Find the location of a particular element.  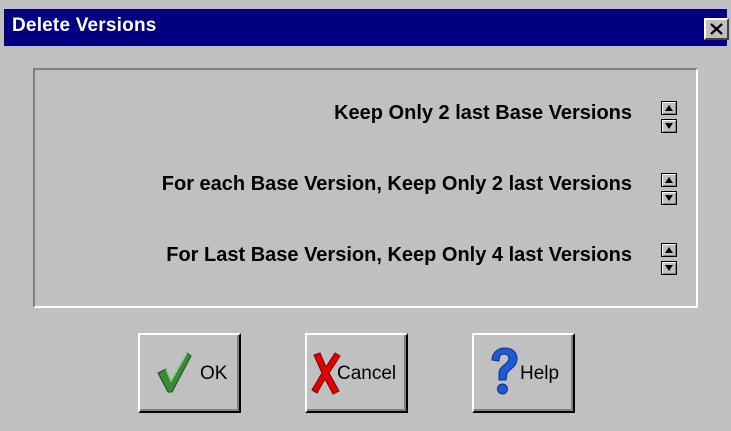

question-mark-icon is located at coordinates (504, 371).